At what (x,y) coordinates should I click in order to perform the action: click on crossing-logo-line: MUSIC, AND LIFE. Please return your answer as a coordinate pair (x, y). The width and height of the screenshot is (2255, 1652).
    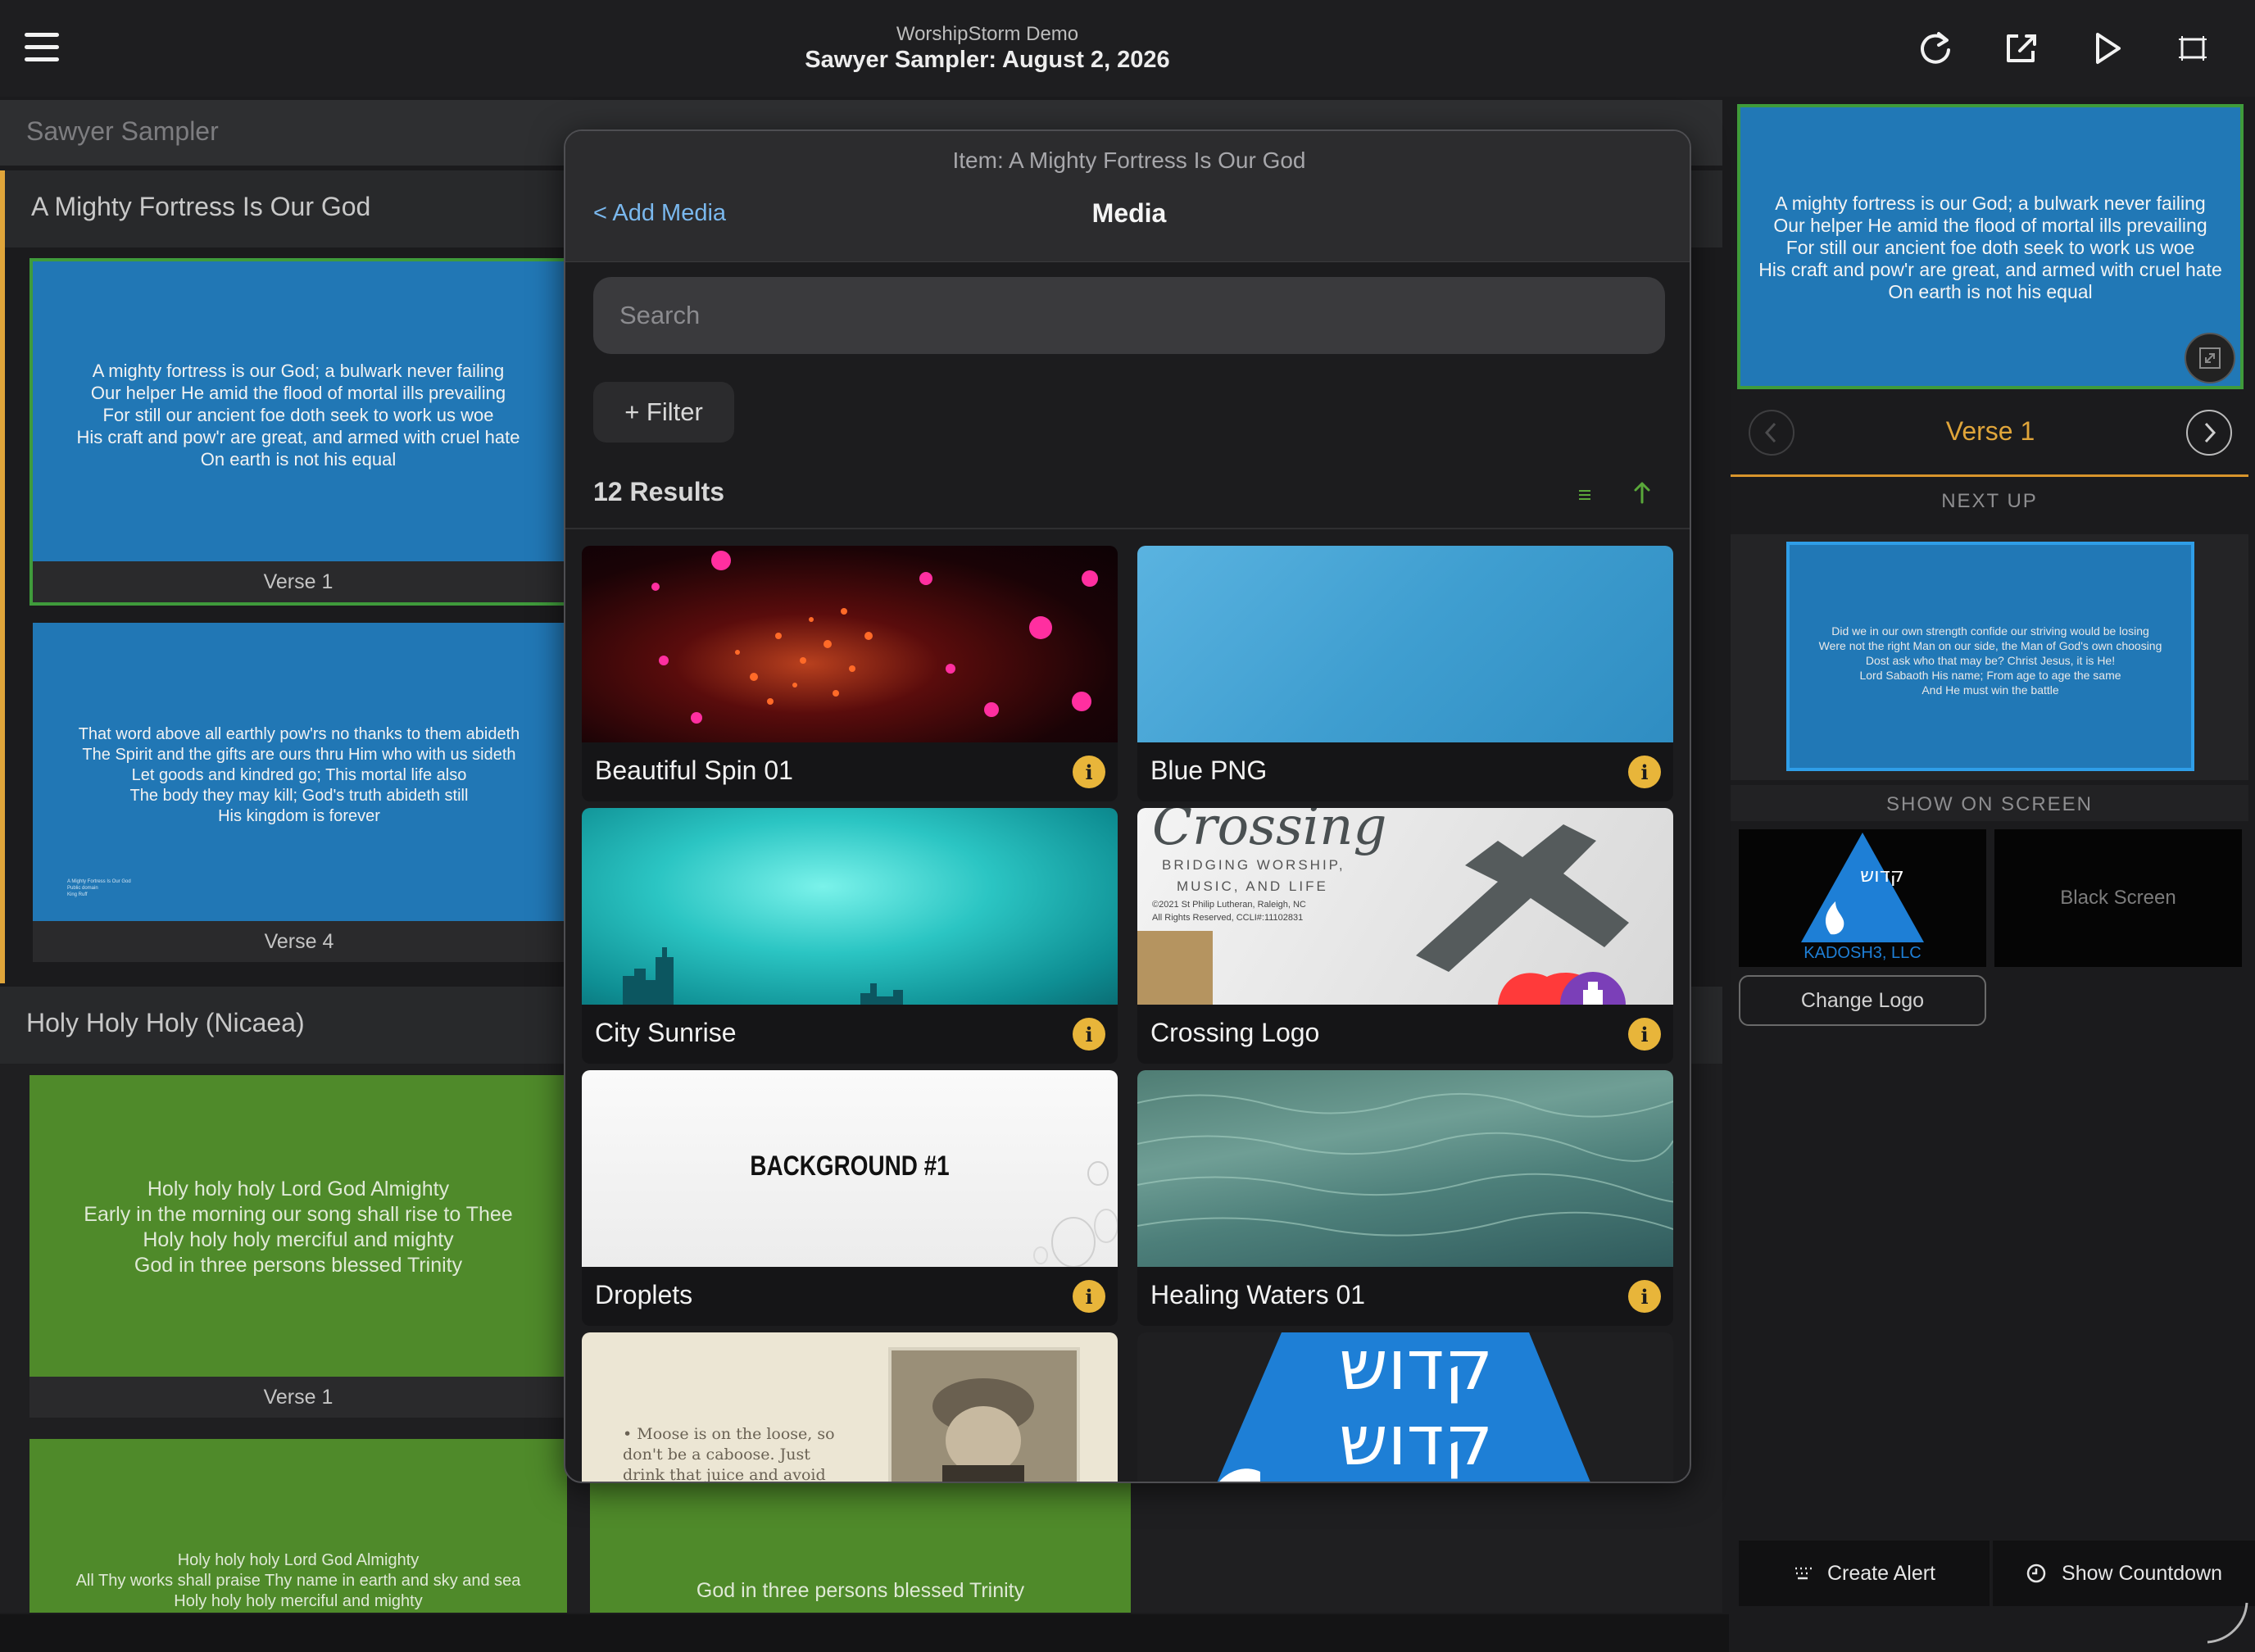
    Looking at the image, I should click on (1252, 886).